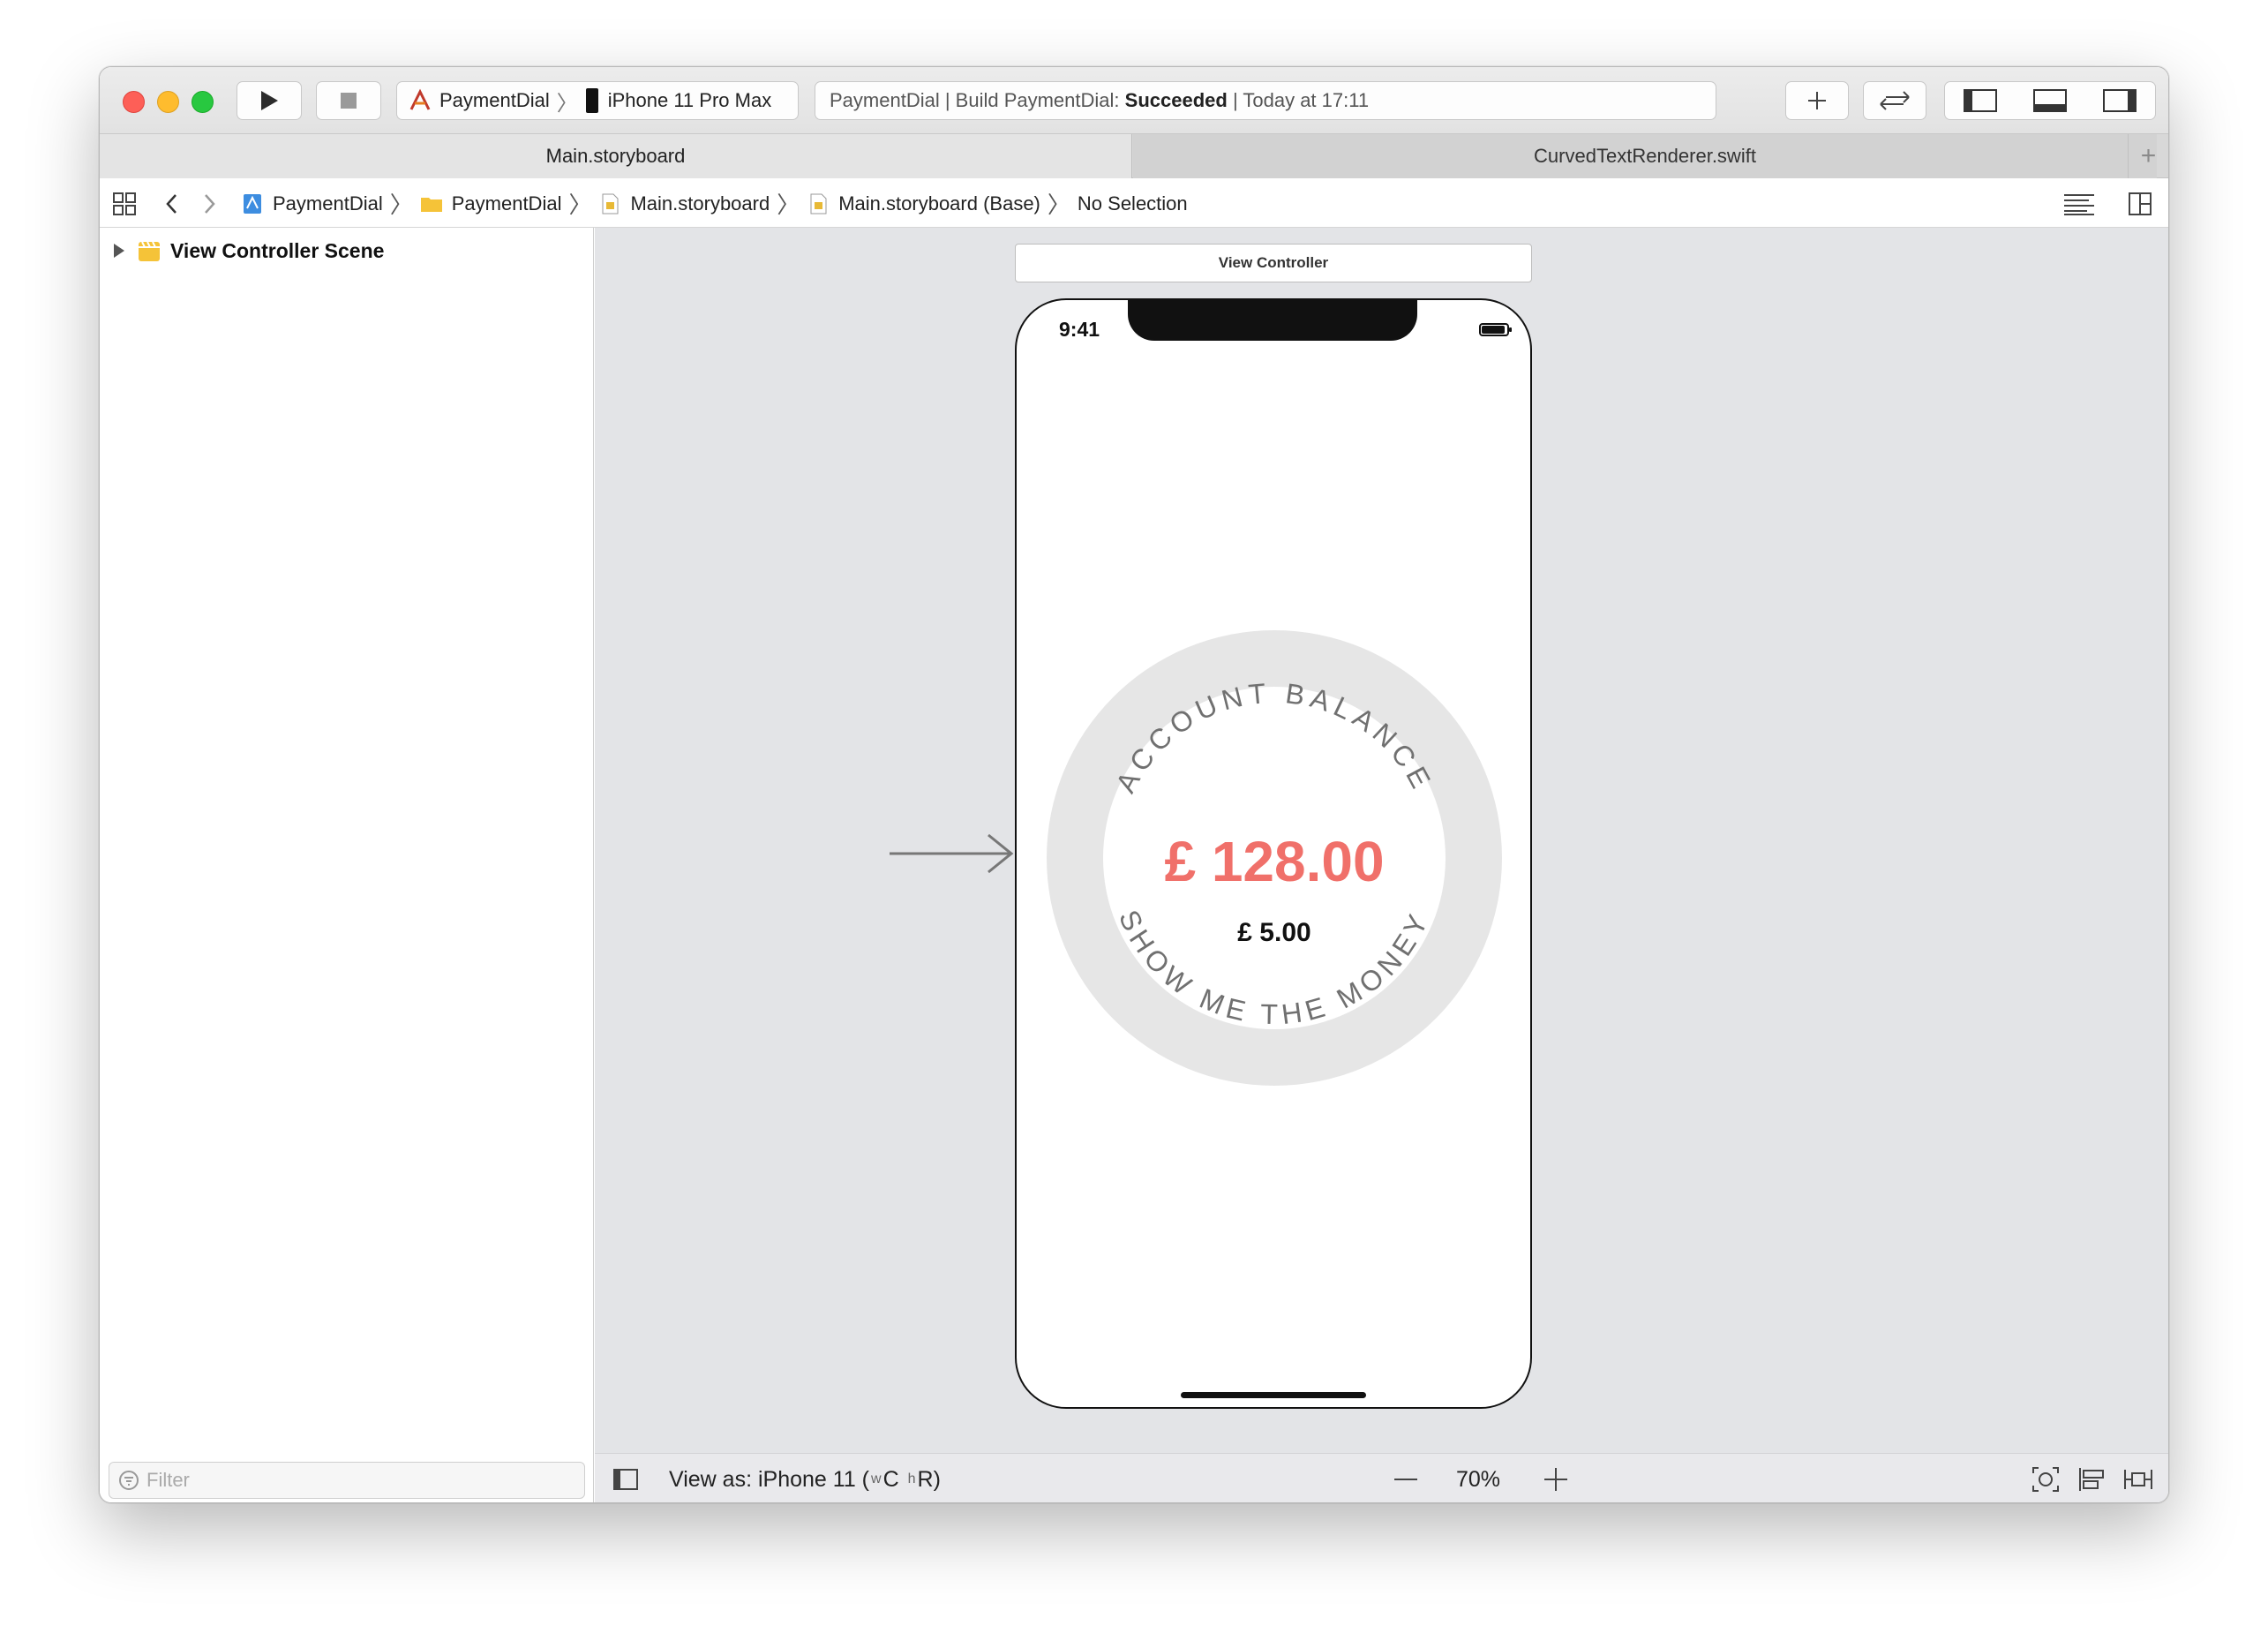 This screenshot has height=1633, width=2268. Describe the element at coordinates (689, 100) in the screenshot. I see `device-name: iPhone 11 Pro Max` at that location.